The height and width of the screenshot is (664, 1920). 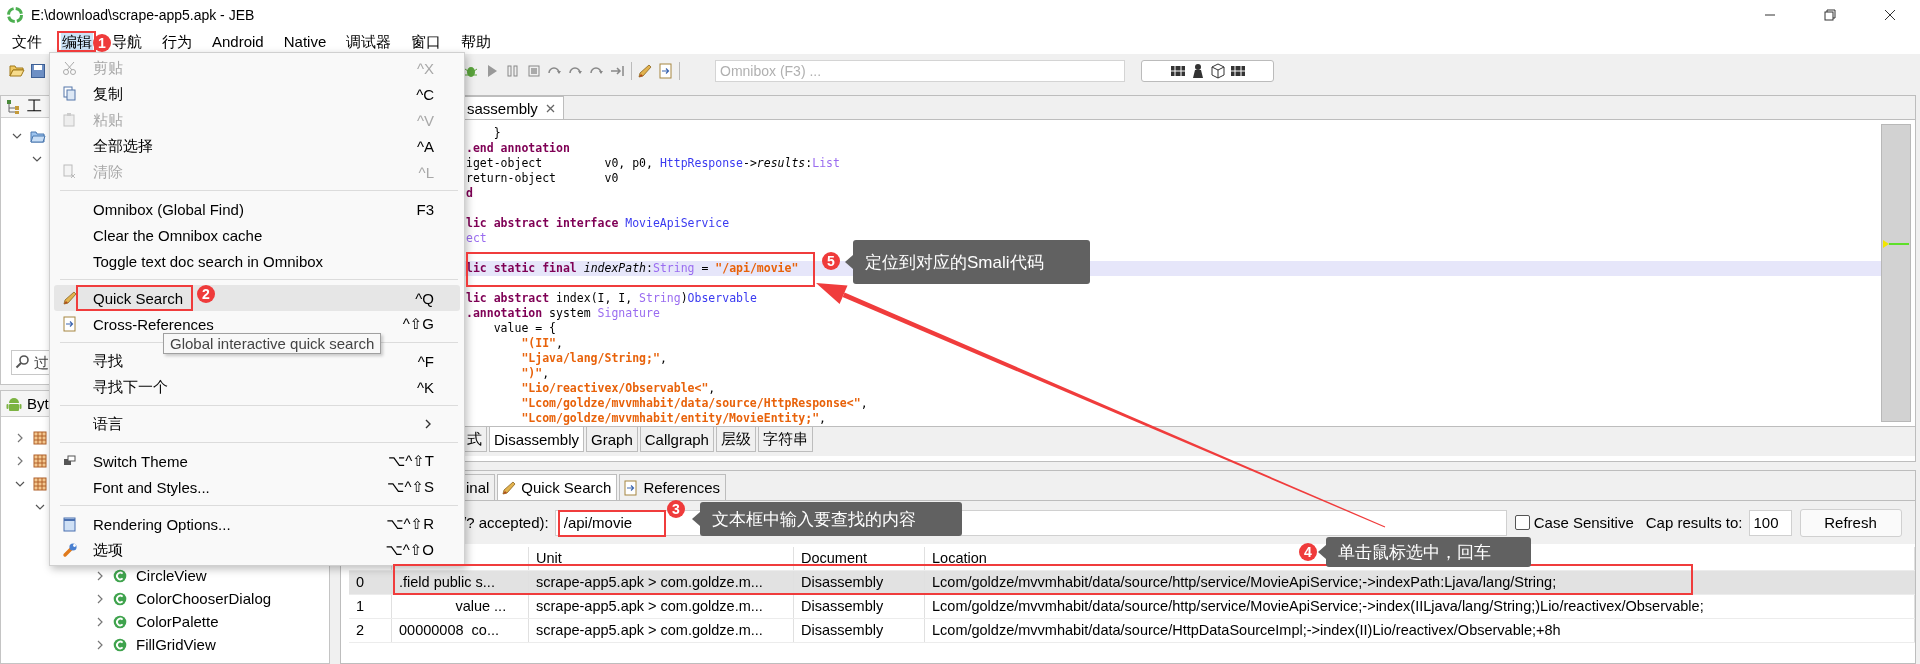 What do you see at coordinates (70, 120) in the screenshot?
I see `clipboard-icon` at bounding box center [70, 120].